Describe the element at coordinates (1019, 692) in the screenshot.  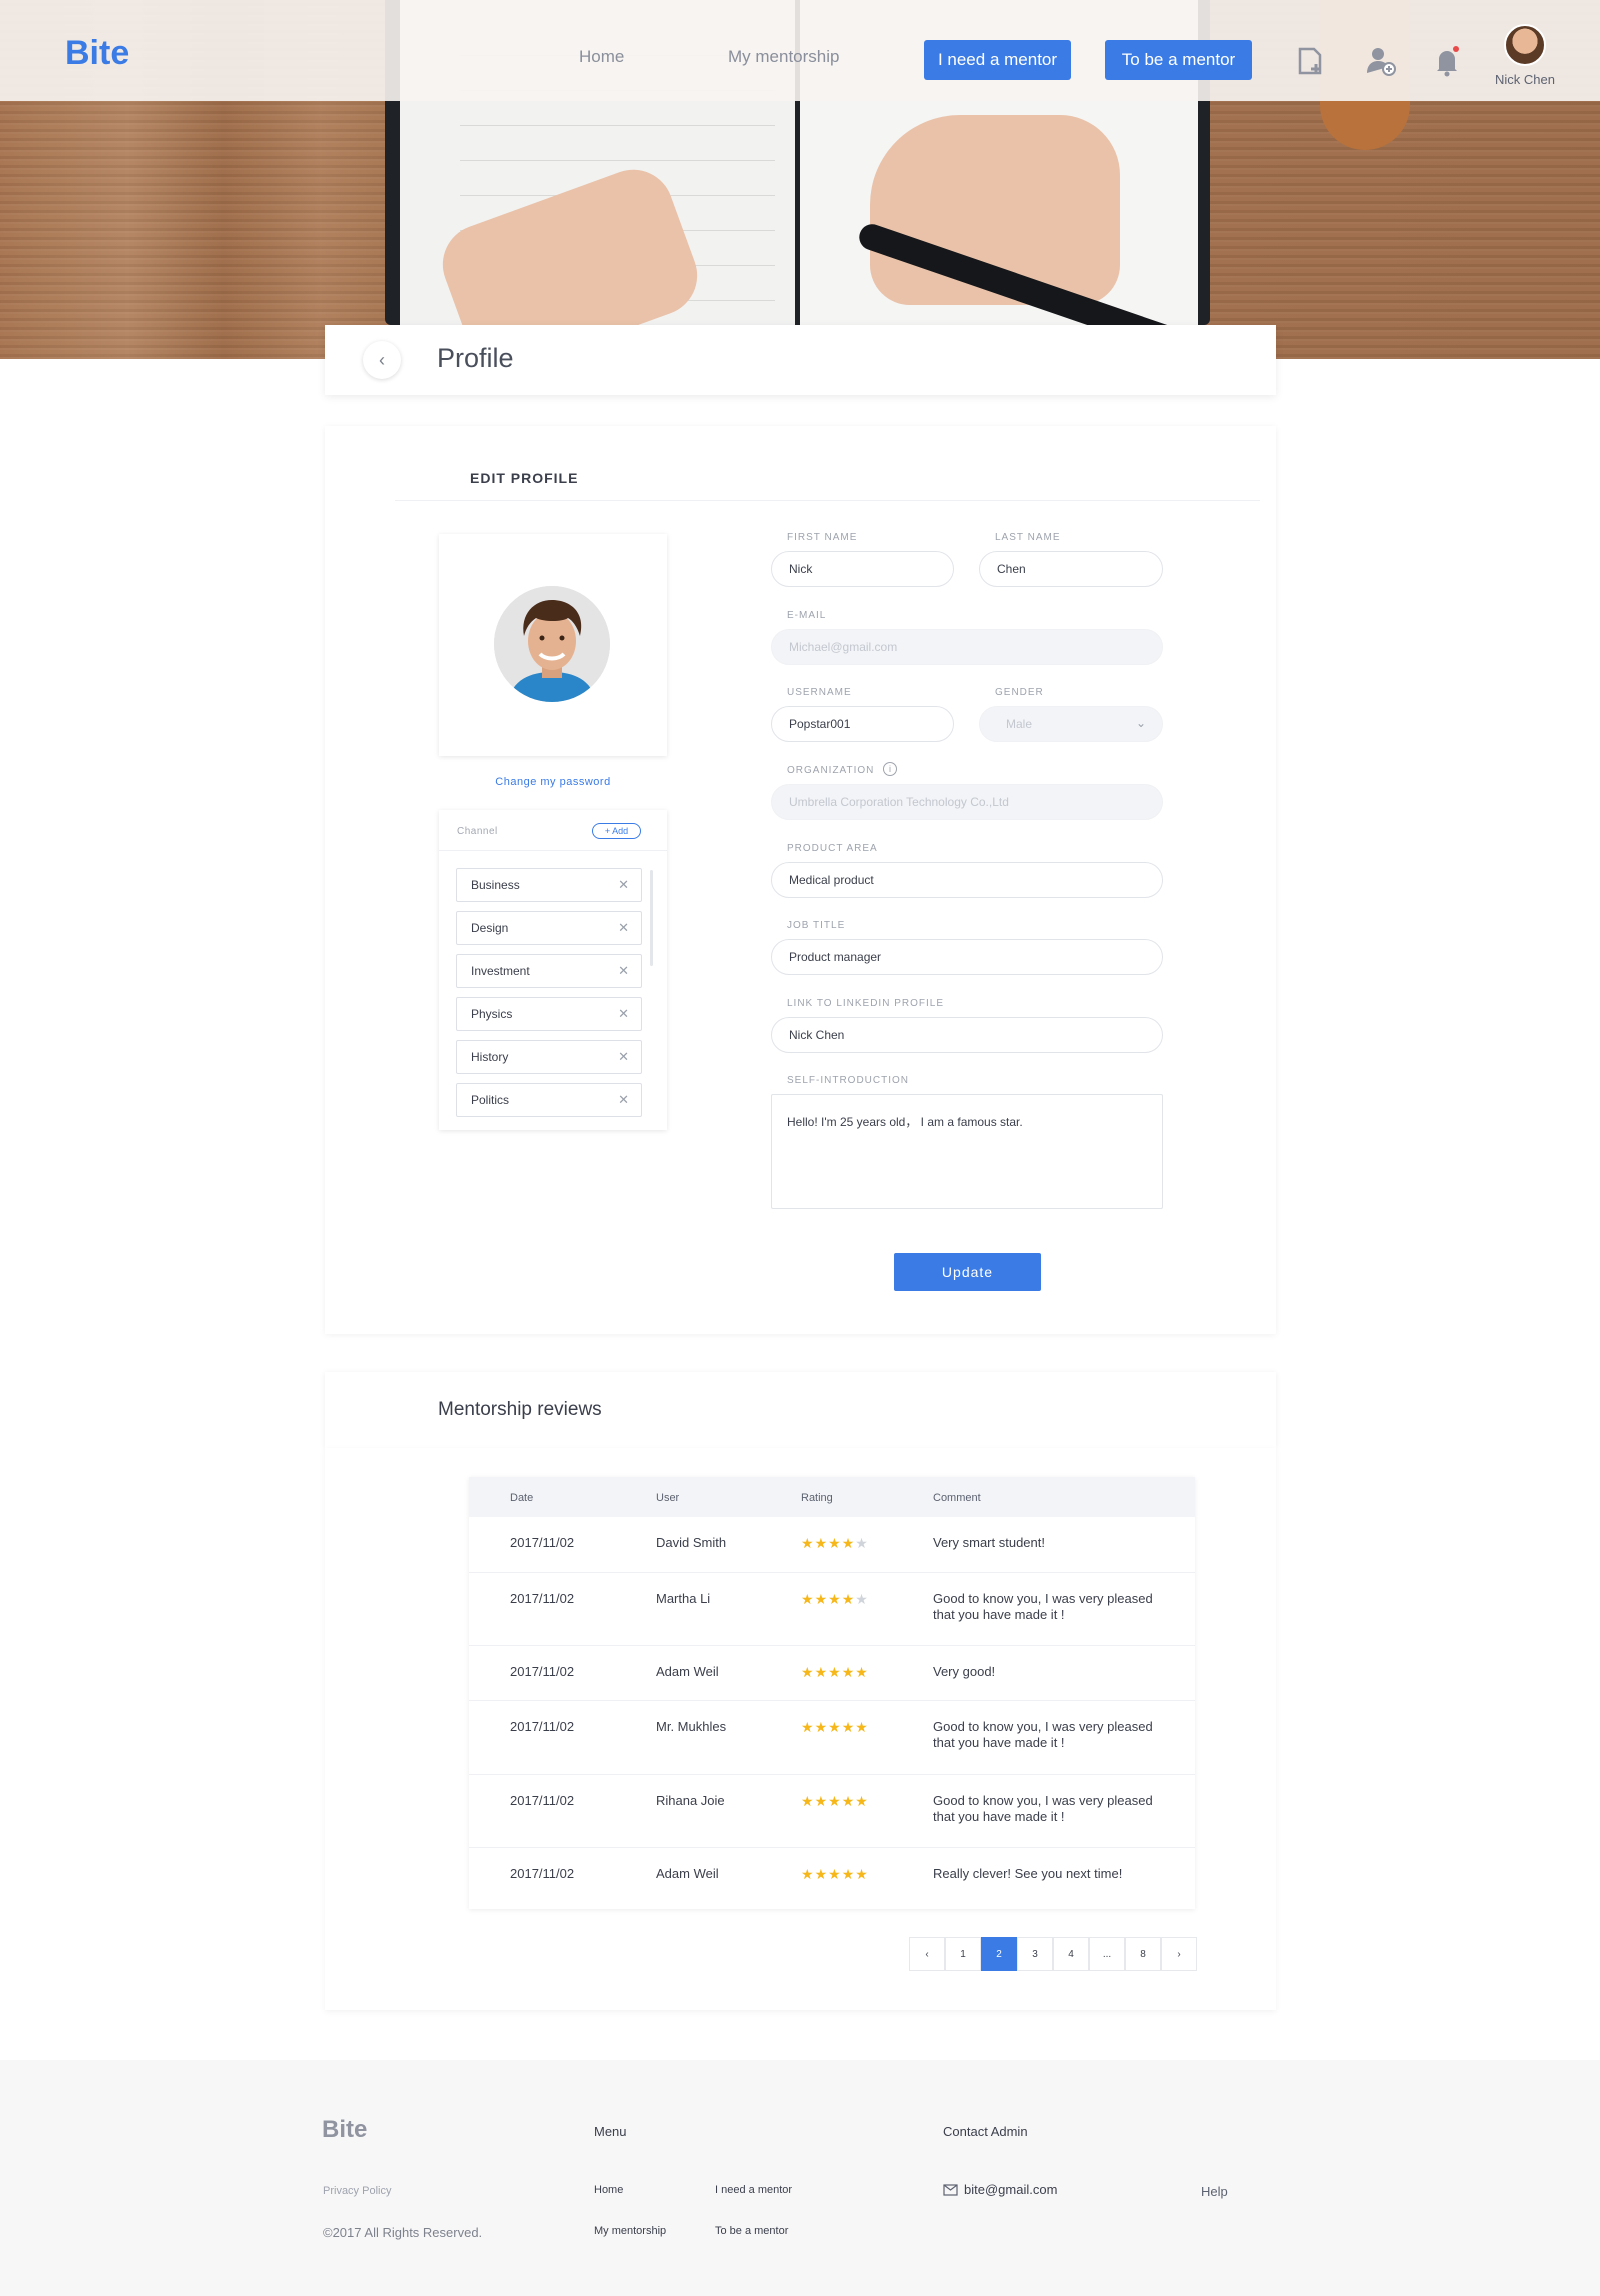
I see `gender-label: GENDER` at that location.